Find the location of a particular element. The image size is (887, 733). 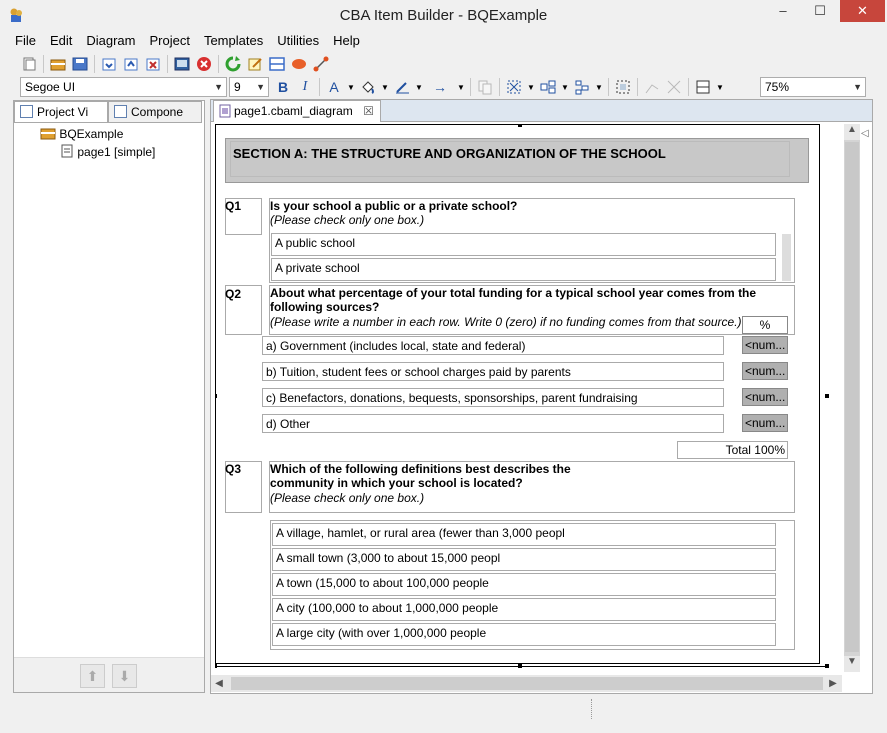

zoom-select: 75% ▼ is located at coordinates (813, 87).